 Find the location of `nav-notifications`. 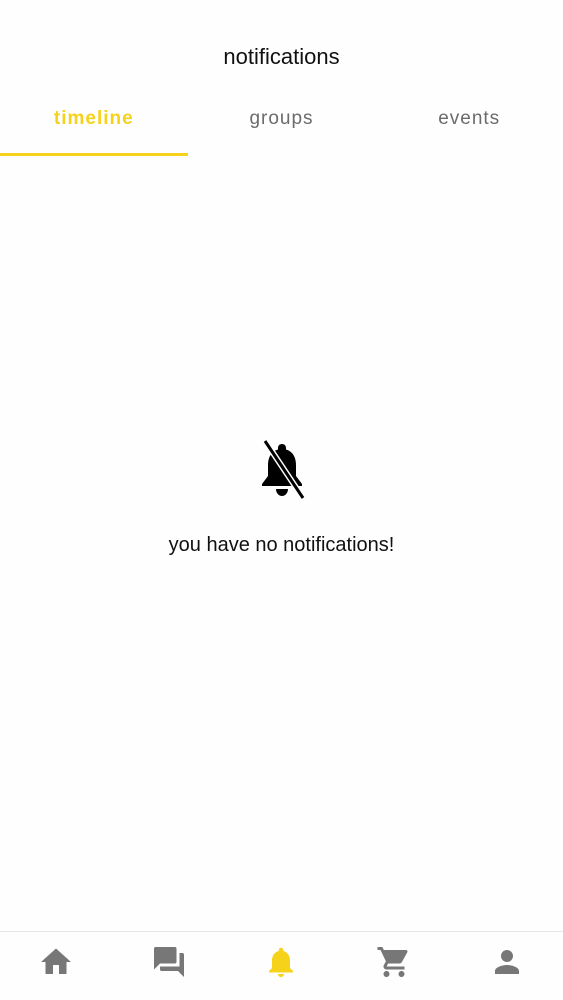

nav-notifications is located at coordinates (281, 966).